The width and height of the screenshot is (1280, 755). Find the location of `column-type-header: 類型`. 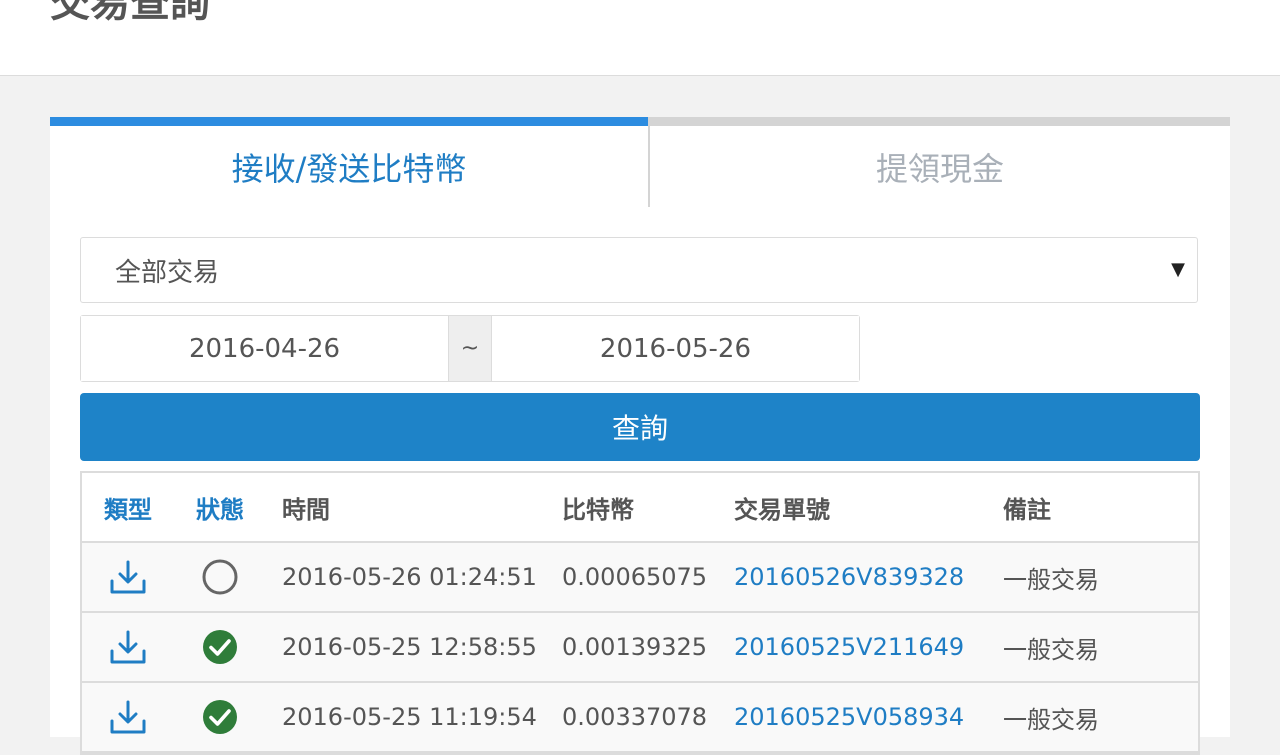

column-type-header: 類型 is located at coordinates (128, 507).